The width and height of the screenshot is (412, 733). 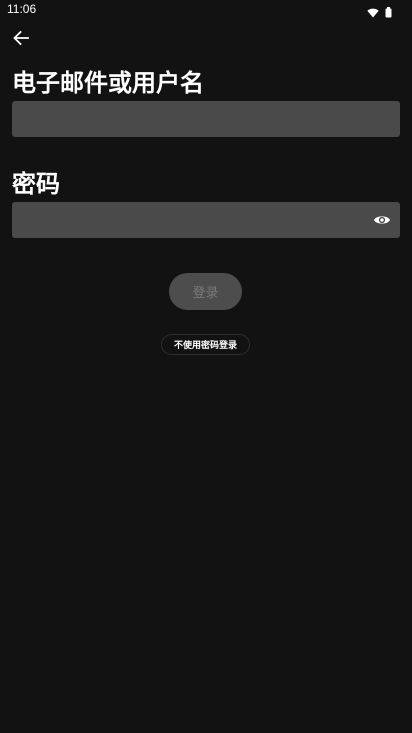 What do you see at coordinates (206, 9) in the screenshot?
I see `status-bar: 11:06` at bounding box center [206, 9].